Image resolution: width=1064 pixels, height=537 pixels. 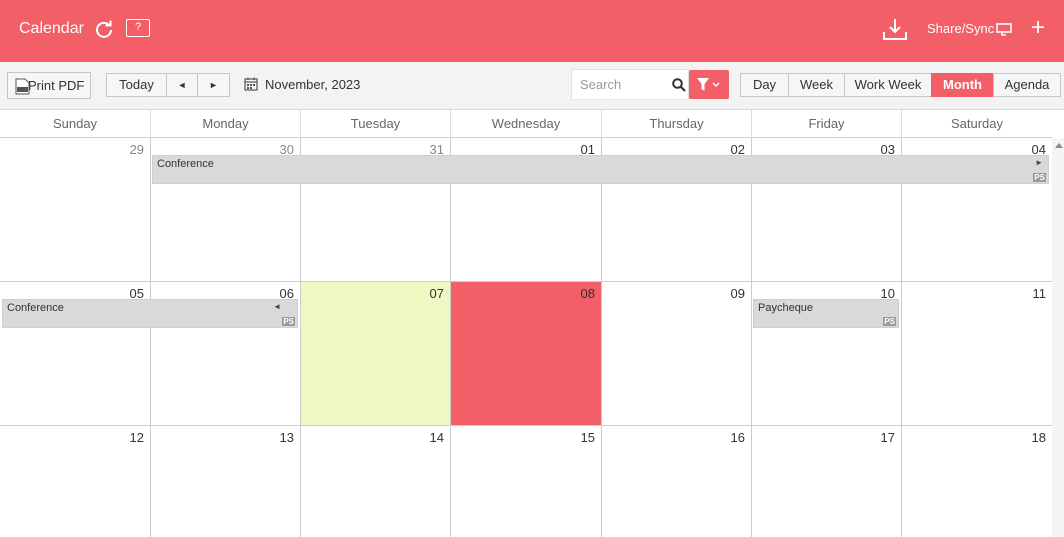 I want to click on event-conference: Conference ◄ PS, so click(x=150, y=313).